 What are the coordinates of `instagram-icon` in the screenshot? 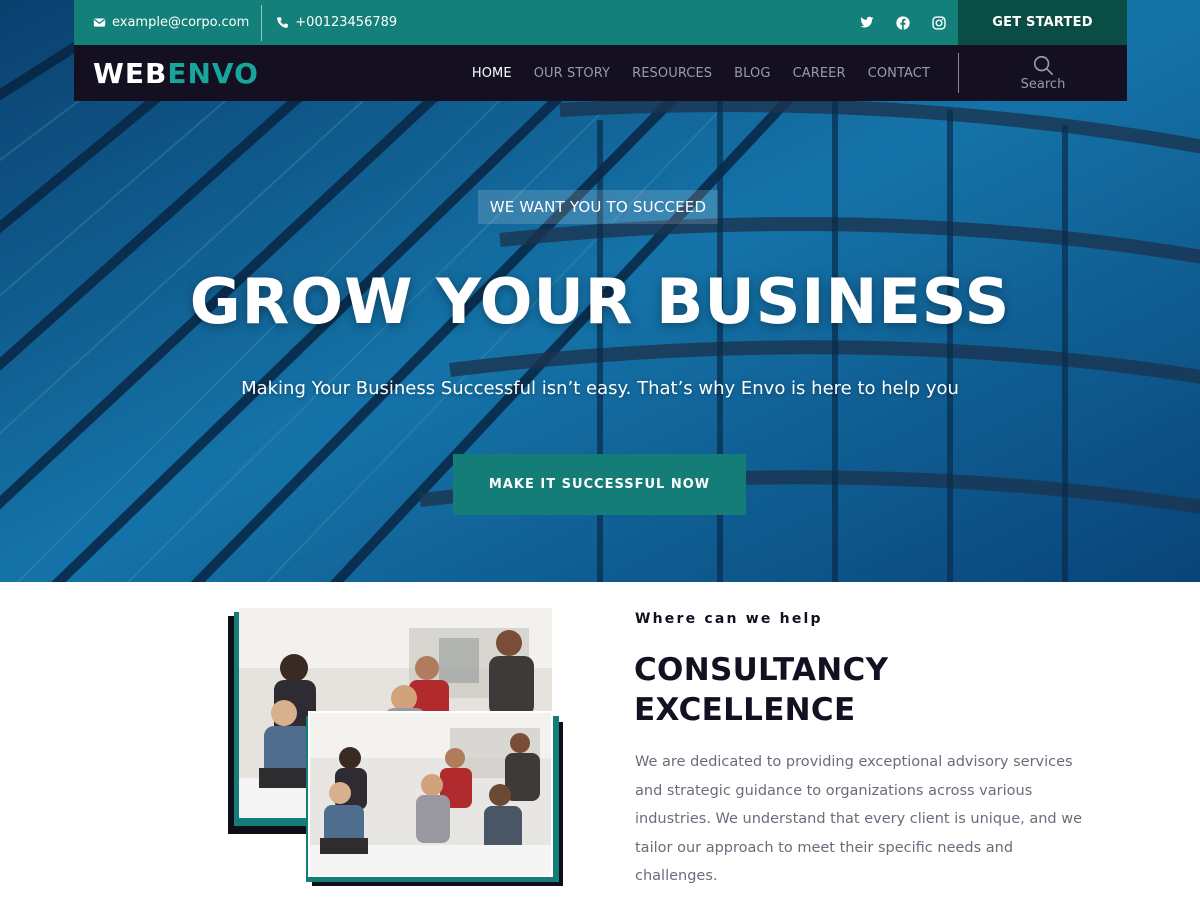 It's located at (939, 22).